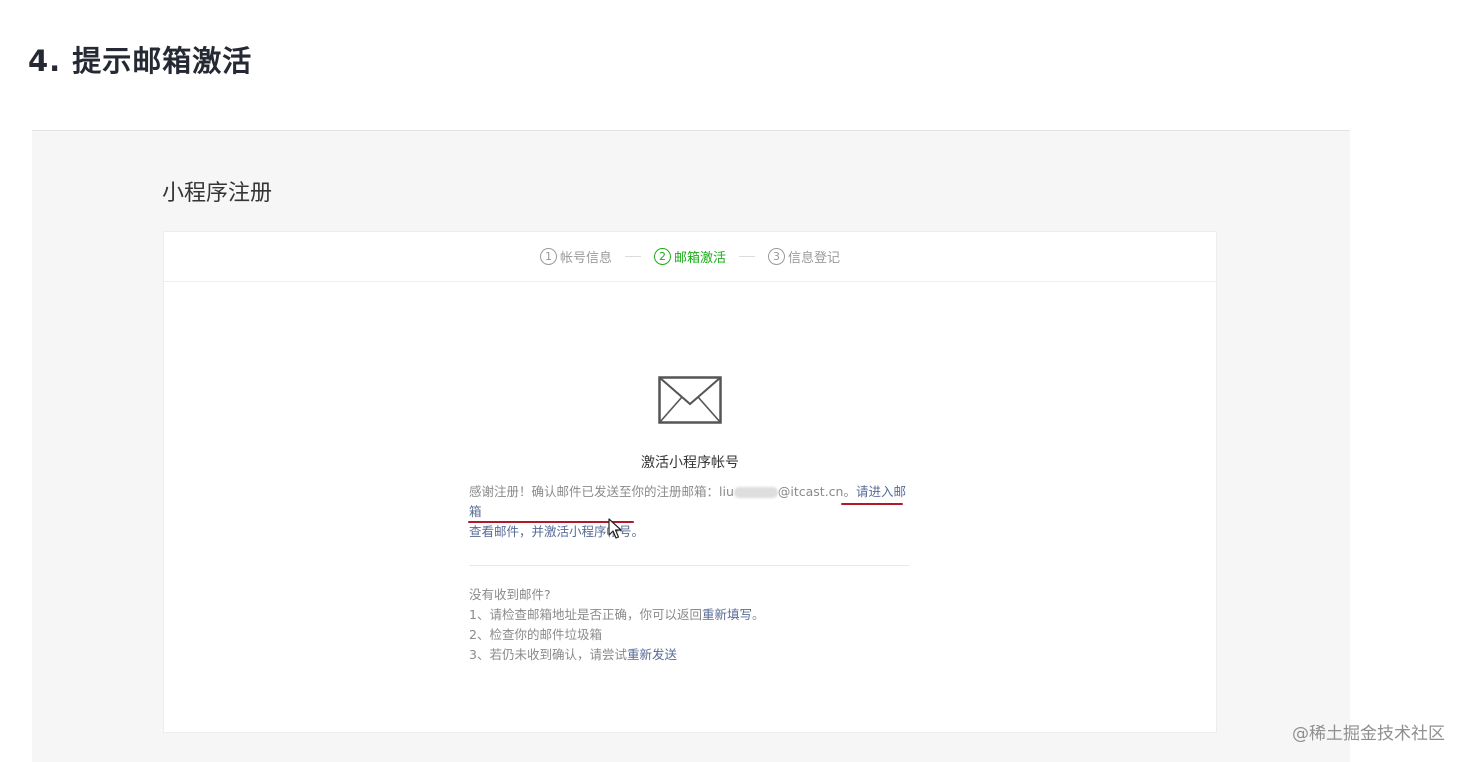 The image size is (1475, 762). Describe the element at coordinates (140, 61) in the screenshot. I see `article-heading: 4. 提示邮箱激活` at that location.